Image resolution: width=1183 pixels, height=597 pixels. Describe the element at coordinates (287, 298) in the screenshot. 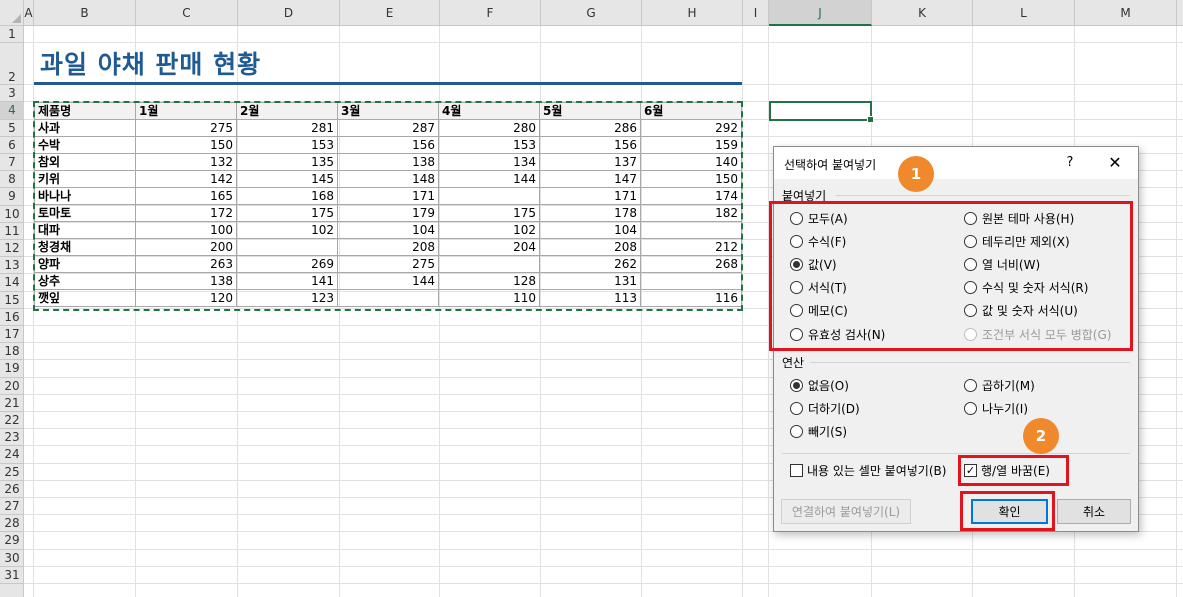

I see `sales-value-cell: 123` at that location.